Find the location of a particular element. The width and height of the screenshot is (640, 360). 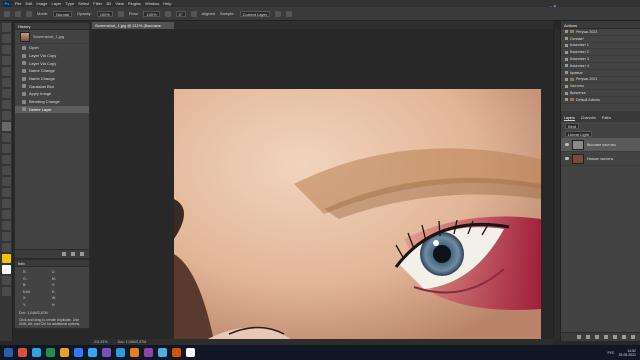

whatsapp-icon is located at coordinates (50, 352).